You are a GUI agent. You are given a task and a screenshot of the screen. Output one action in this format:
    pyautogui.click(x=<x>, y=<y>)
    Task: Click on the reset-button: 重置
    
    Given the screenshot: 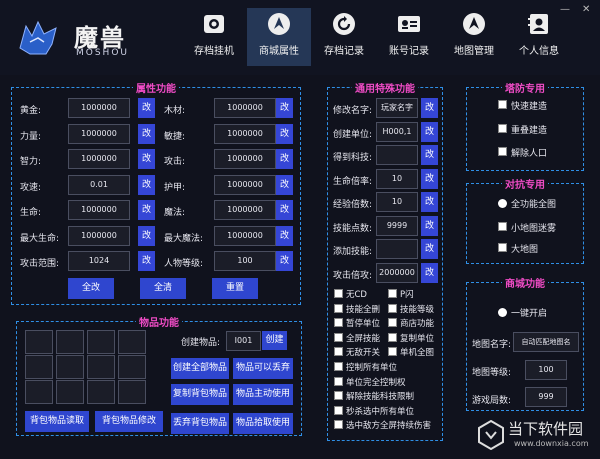 What is the action you would take?
    pyautogui.click(x=235, y=288)
    